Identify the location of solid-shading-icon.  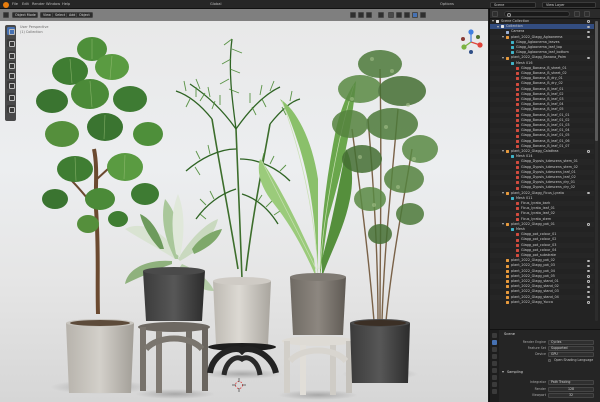
(399, 15).